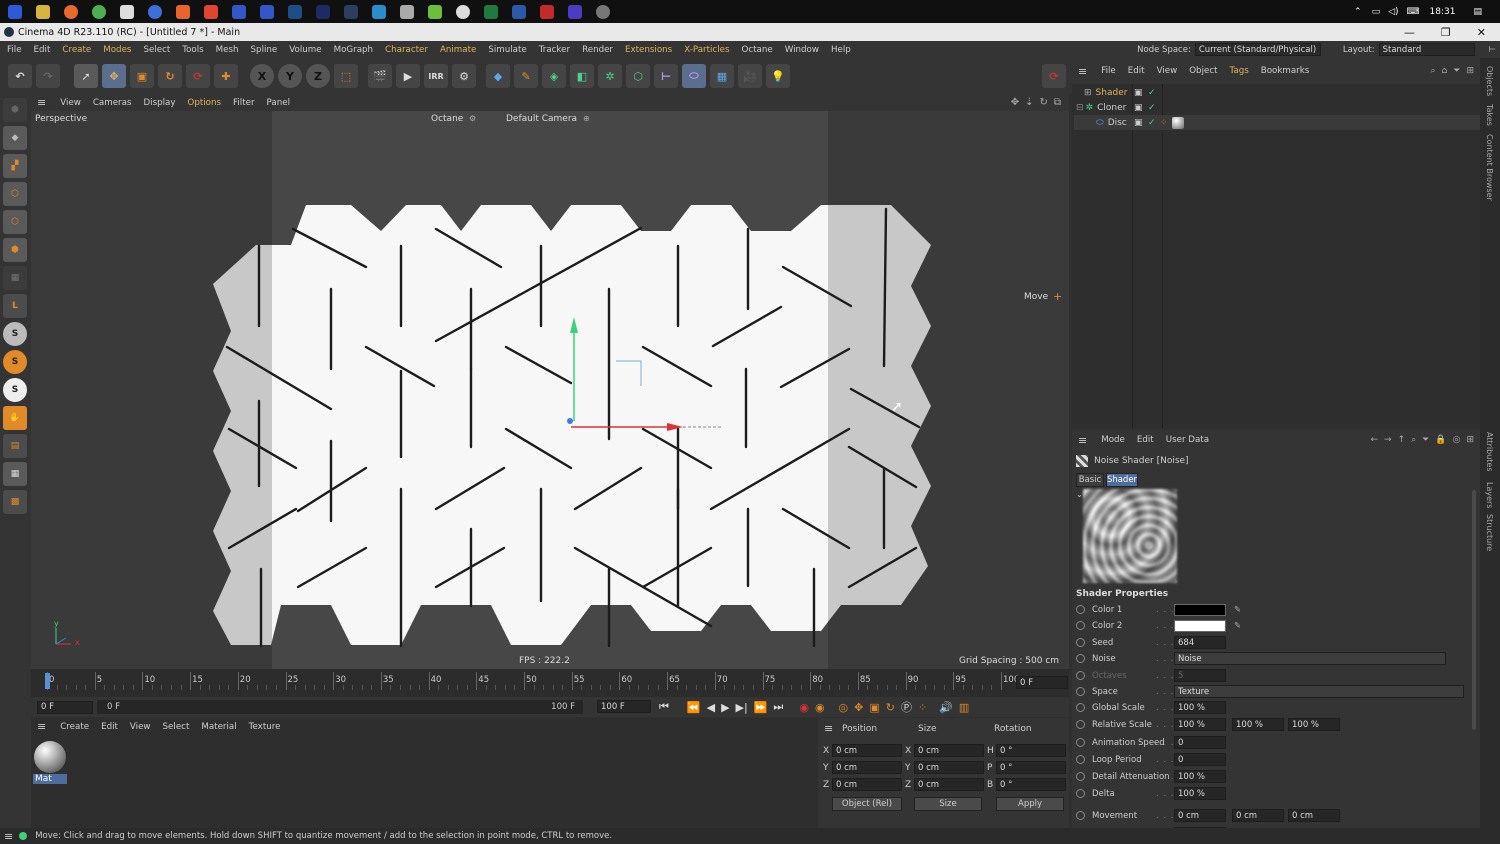 The width and height of the screenshot is (1500, 844). Describe the element at coordinates (15, 502) in the screenshot. I see `locked-workplane-icon: ▩` at that location.